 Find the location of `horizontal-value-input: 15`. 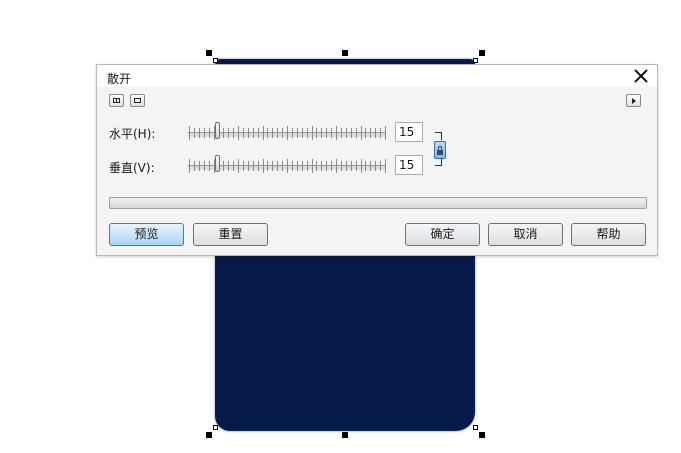

horizontal-value-input: 15 is located at coordinates (409, 132).